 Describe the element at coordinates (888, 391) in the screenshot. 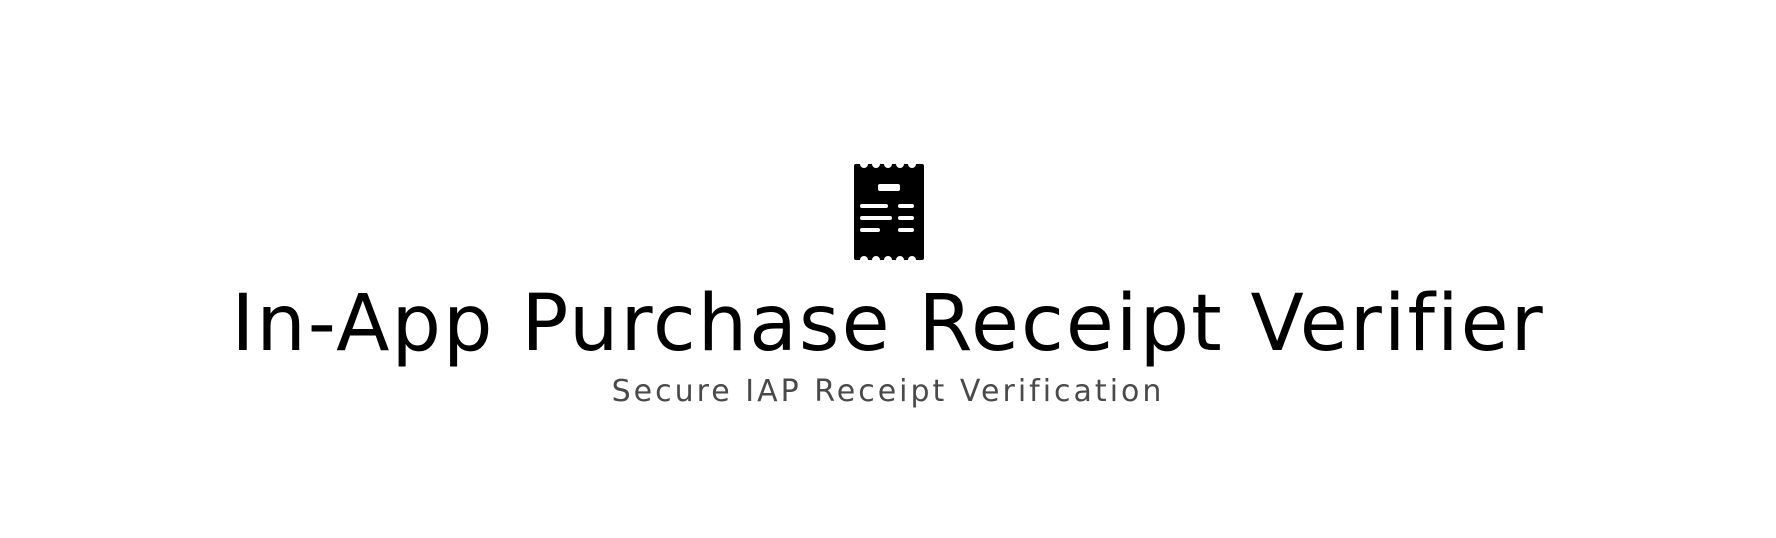

I see `page-subtitle: Secure IAP Receipt Verification` at that location.